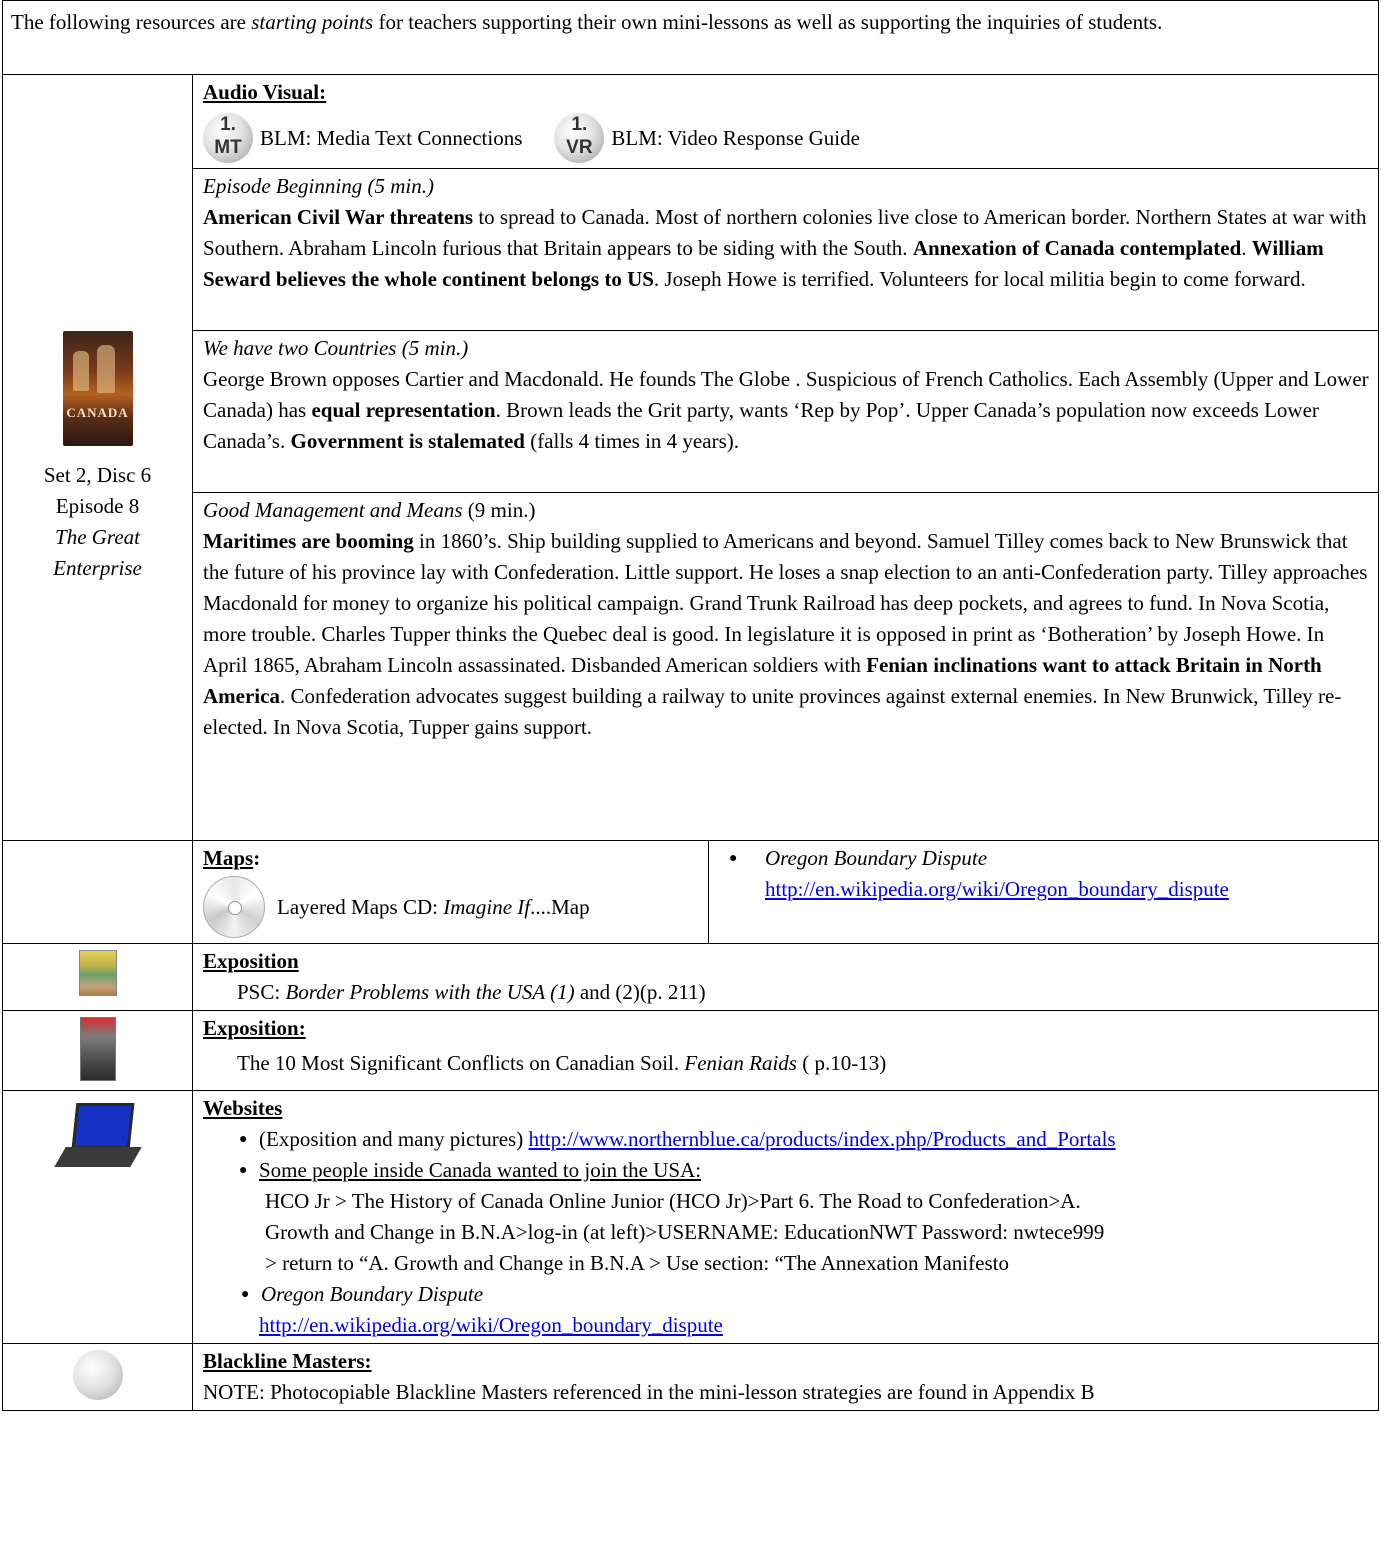 The width and height of the screenshot is (1381, 1554). I want to click on oregon-bullet: Oregon Boundary Dispute, so click(1045, 858).